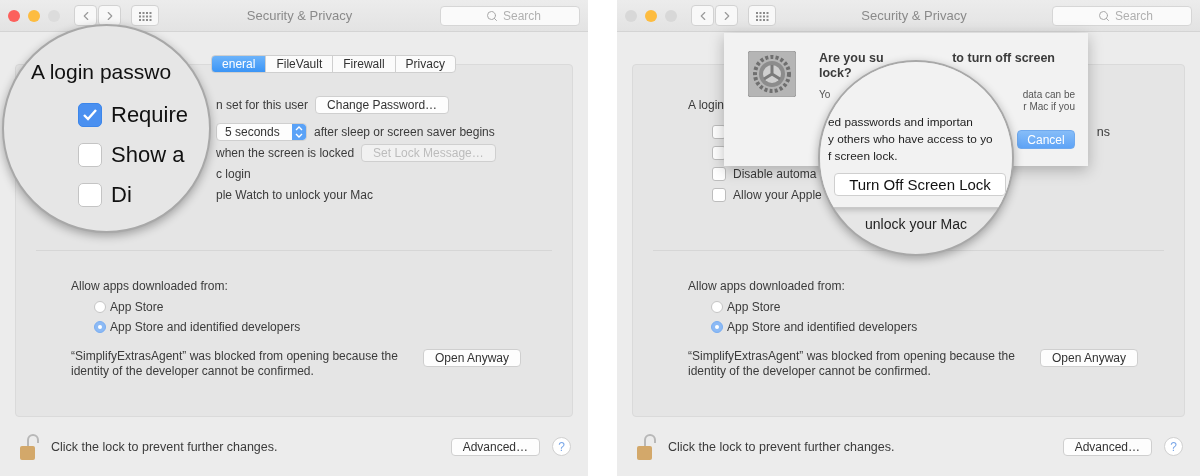 The image size is (1200, 476). What do you see at coordinates (1049, 107) in the screenshot?
I see `alert-message: r Mac if you` at bounding box center [1049, 107].